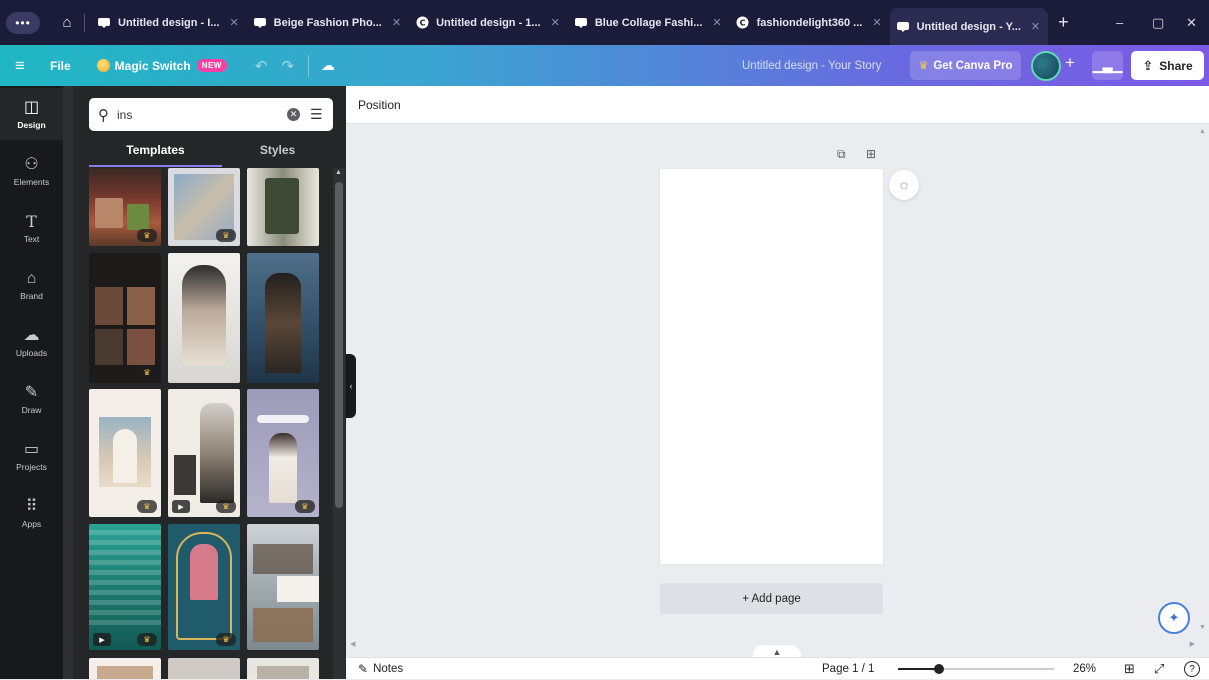  What do you see at coordinates (60, 66) in the screenshot?
I see `file-menu: File` at bounding box center [60, 66].